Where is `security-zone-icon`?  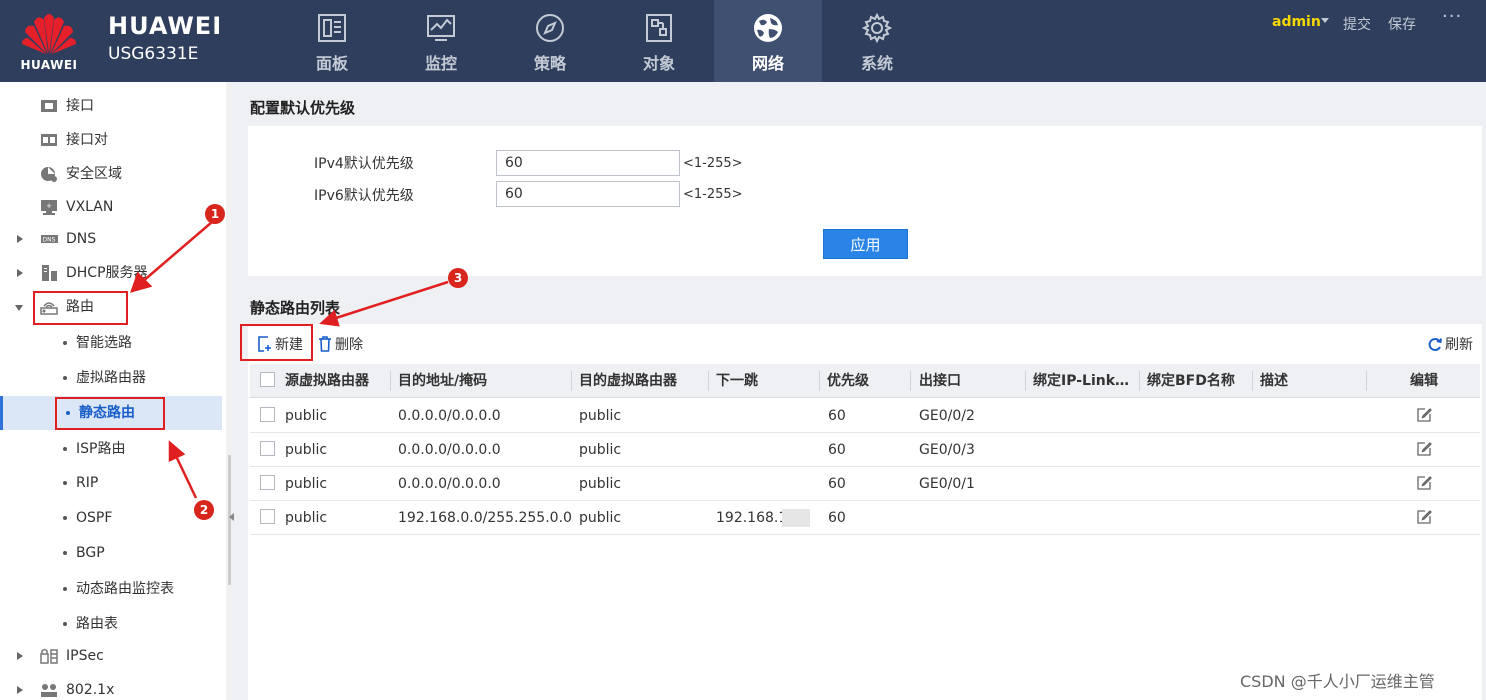
security-zone-icon is located at coordinates (49, 174).